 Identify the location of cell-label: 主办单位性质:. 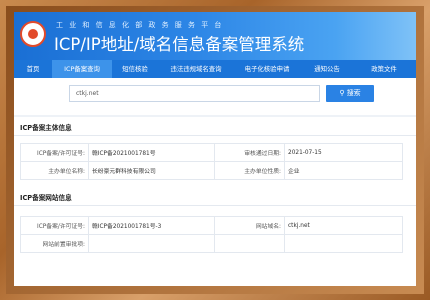
(249, 170).